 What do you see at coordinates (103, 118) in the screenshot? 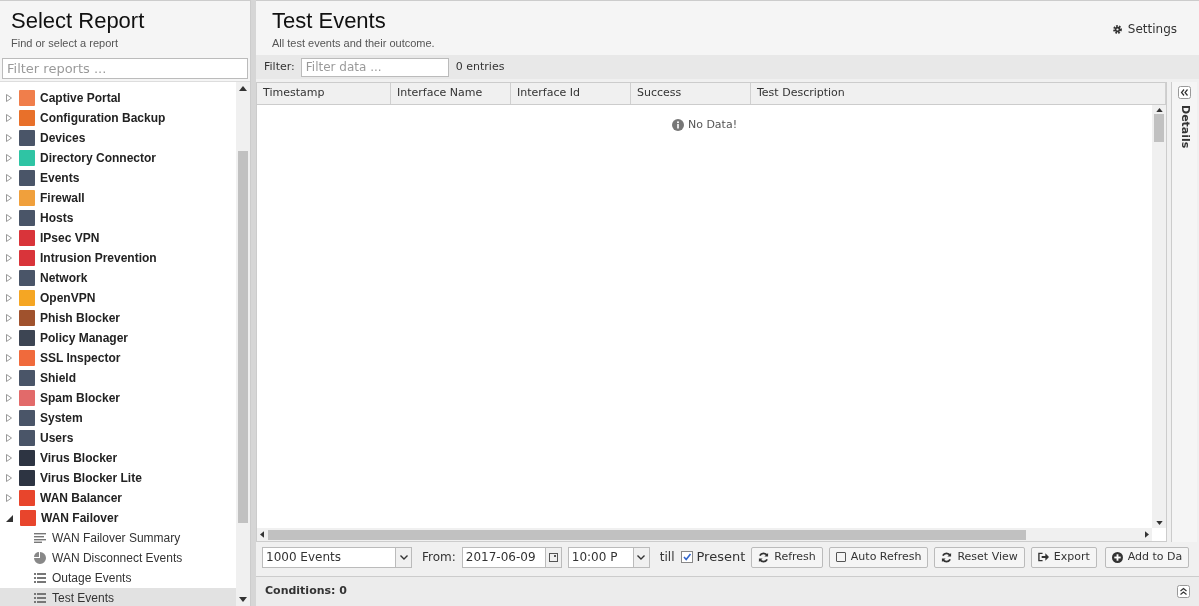
I see `tree-item: Configuration Backup` at bounding box center [103, 118].